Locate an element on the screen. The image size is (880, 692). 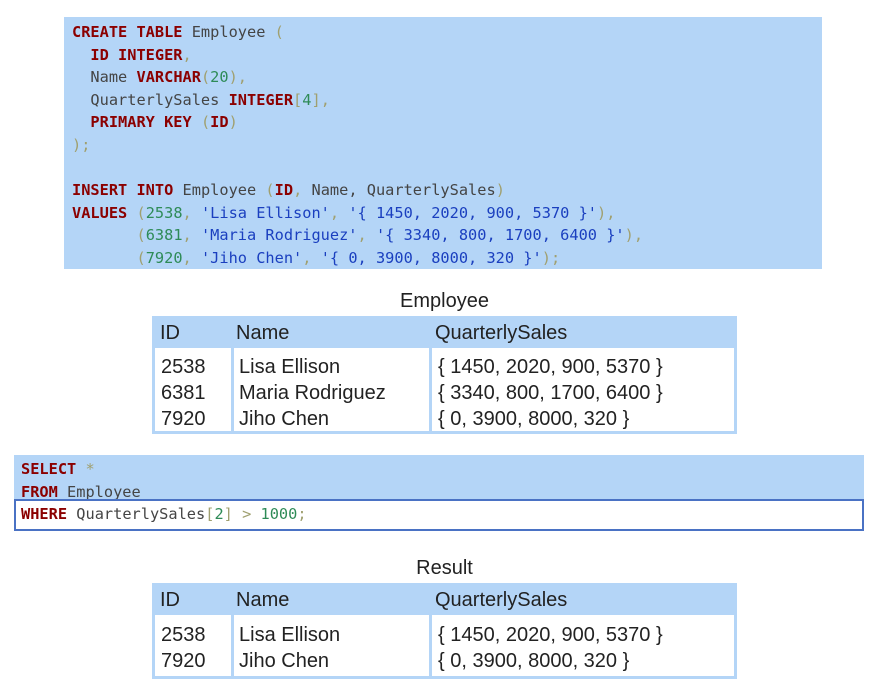
table-cell: 6381 is located at coordinates (183, 393).